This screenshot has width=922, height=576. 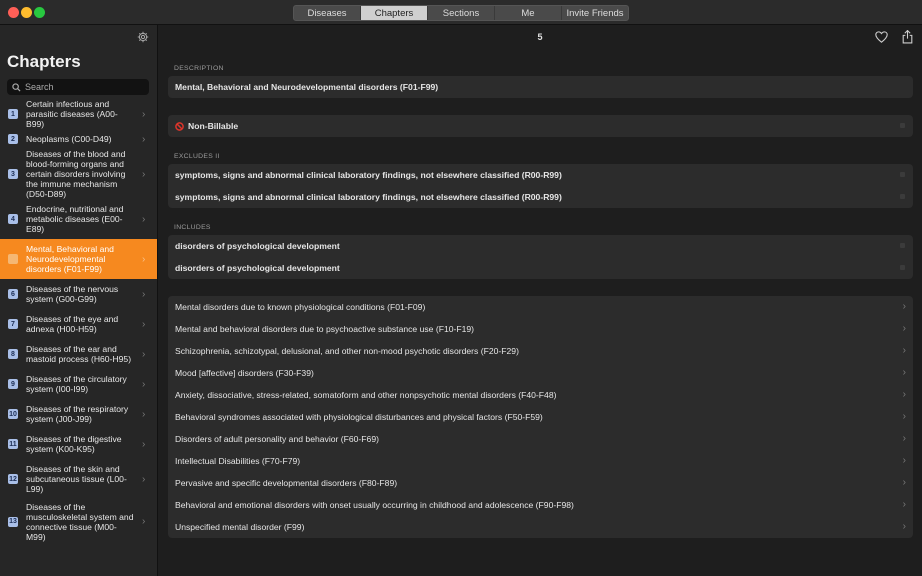 I want to click on chapter-number-badge: 10, so click(x=13, y=414).